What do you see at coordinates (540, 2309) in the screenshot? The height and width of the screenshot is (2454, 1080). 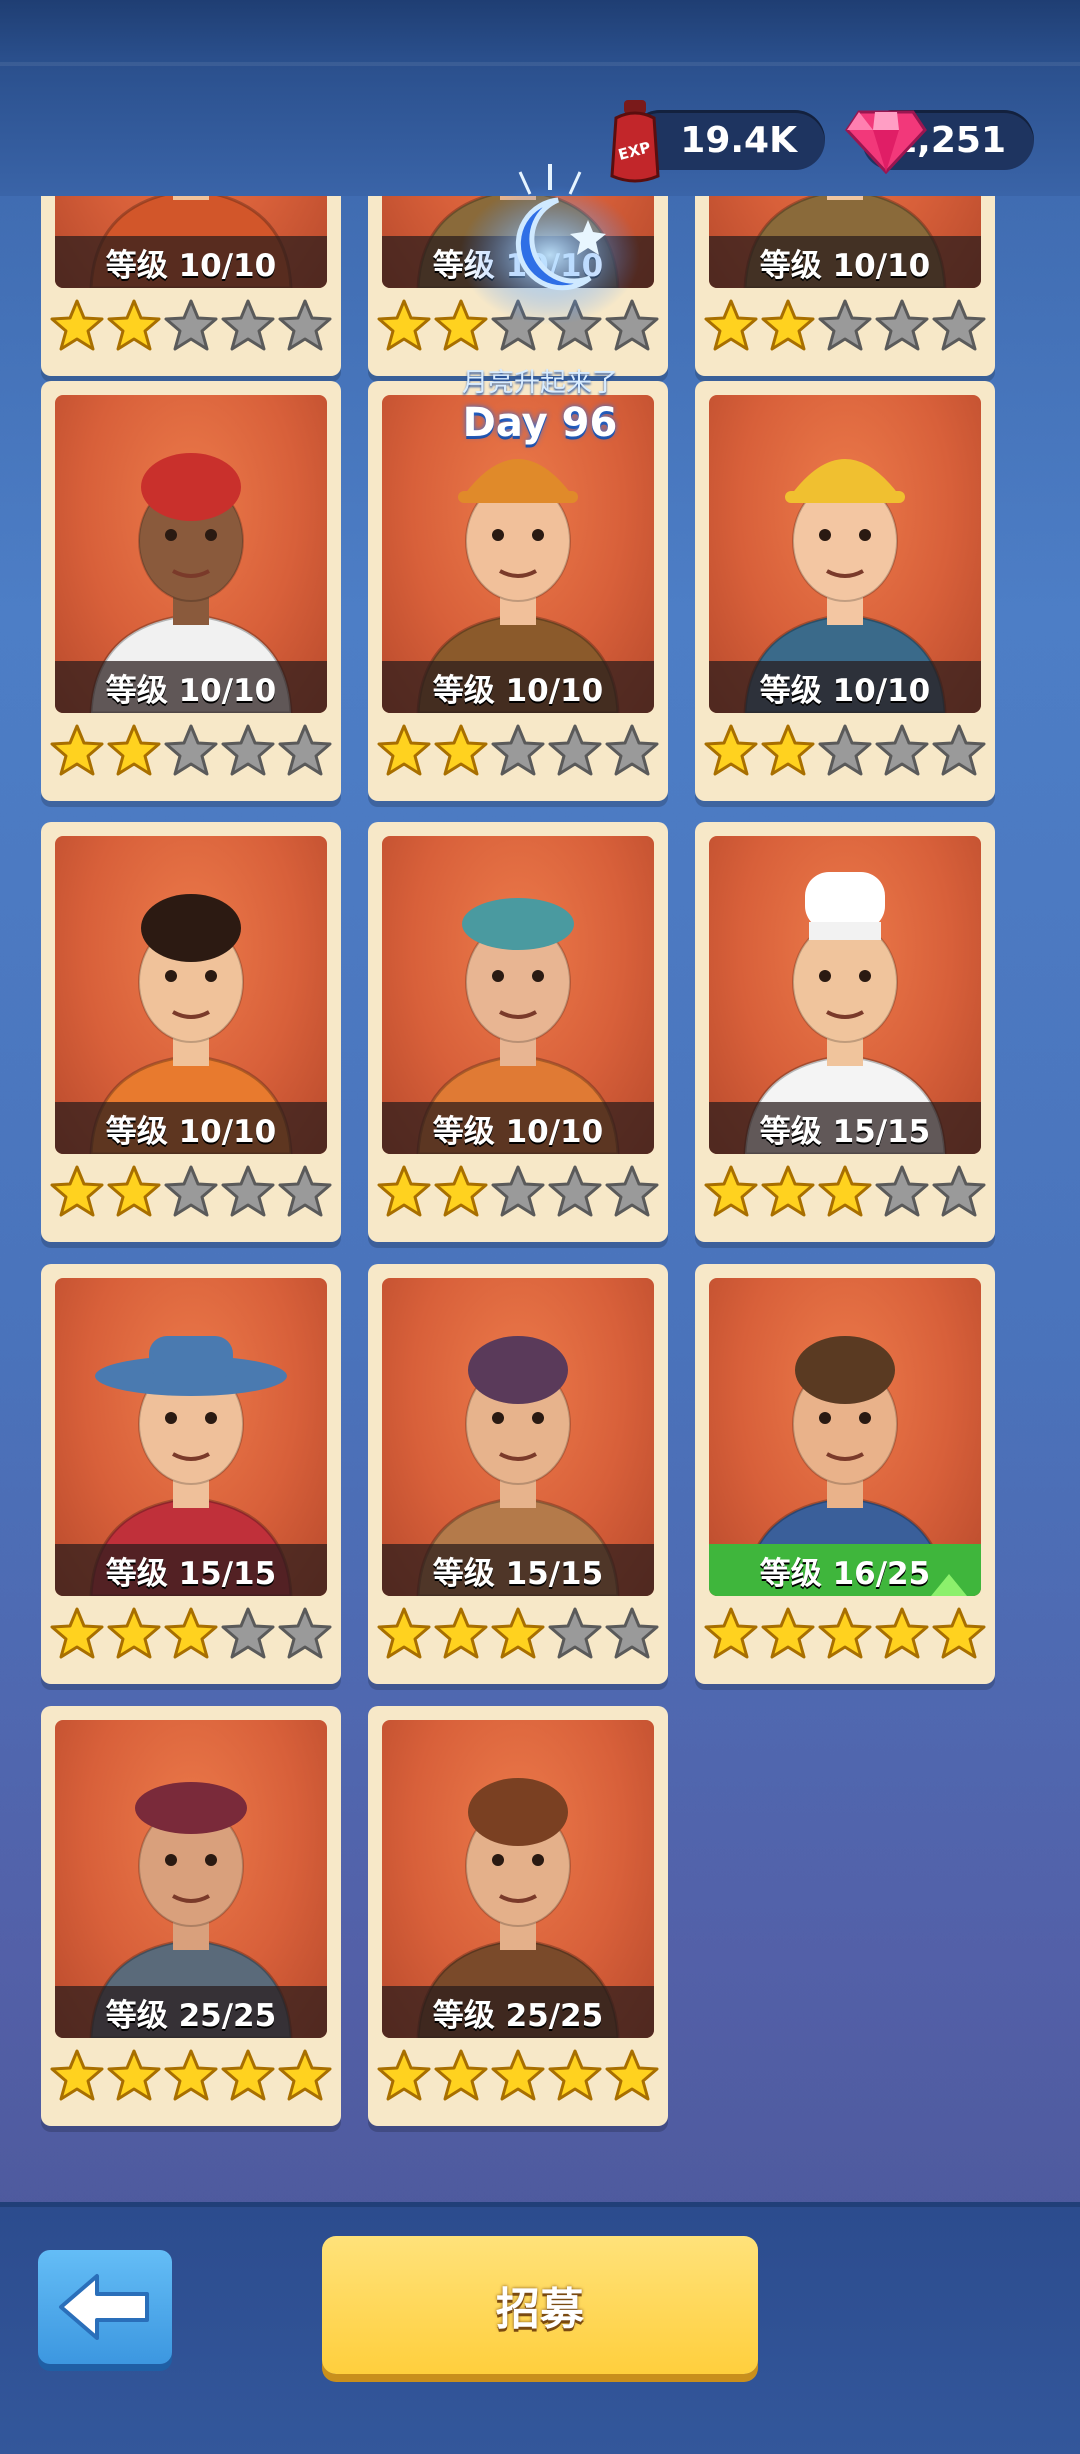 I see `recruit-label: 招募` at bounding box center [540, 2309].